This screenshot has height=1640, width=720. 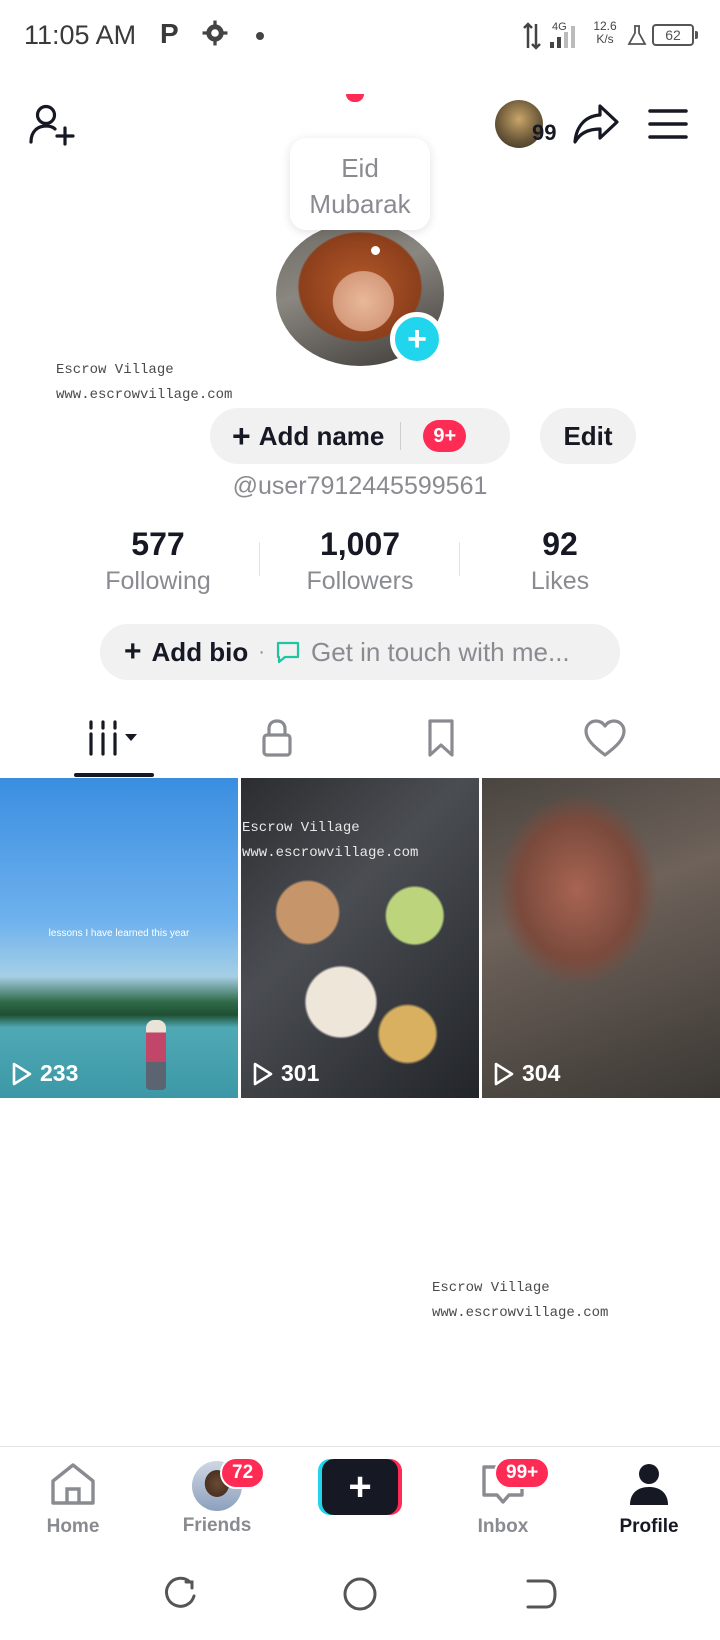 I want to click on status-time: 11:05 AM, so click(x=80, y=35).